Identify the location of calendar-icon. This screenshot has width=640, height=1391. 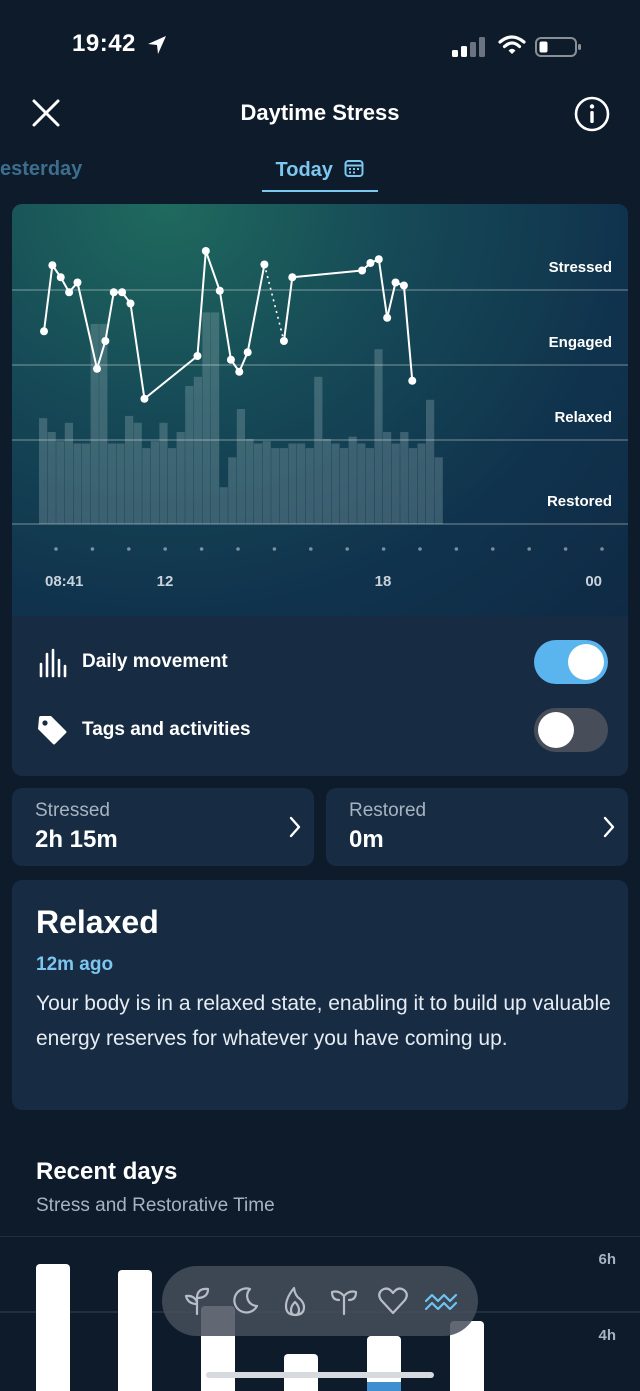
(354, 168).